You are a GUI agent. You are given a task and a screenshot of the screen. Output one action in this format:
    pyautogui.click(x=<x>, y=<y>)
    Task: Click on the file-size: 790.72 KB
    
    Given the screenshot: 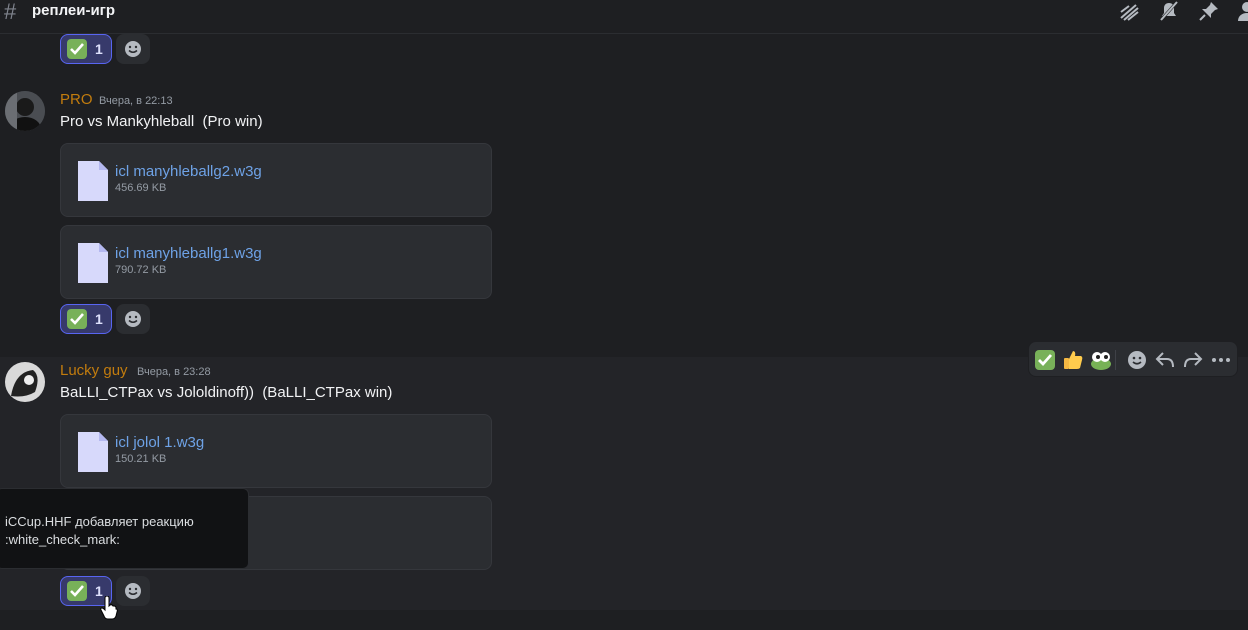 What is the action you would take?
    pyautogui.click(x=141, y=270)
    